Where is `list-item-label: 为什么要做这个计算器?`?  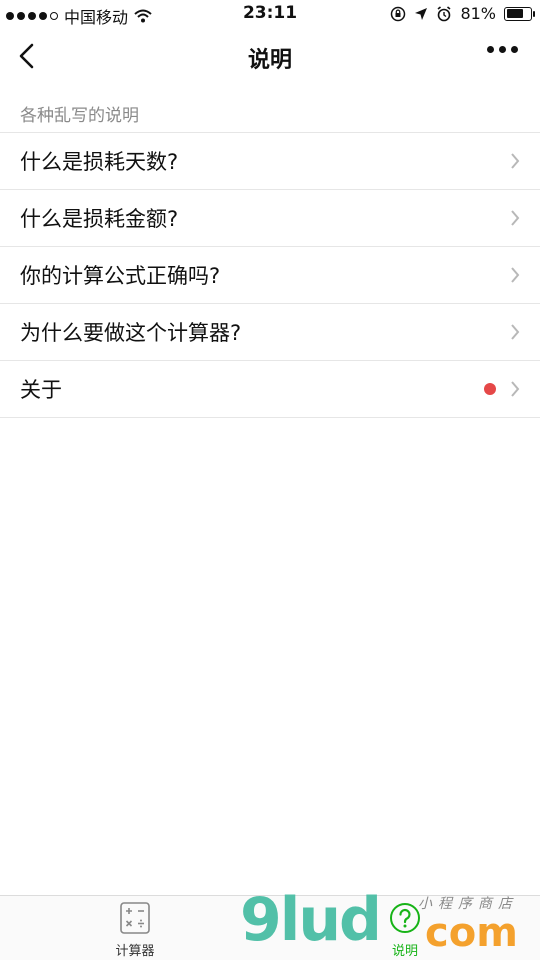
list-item-label: 为什么要做这个计算器? is located at coordinates (131, 333).